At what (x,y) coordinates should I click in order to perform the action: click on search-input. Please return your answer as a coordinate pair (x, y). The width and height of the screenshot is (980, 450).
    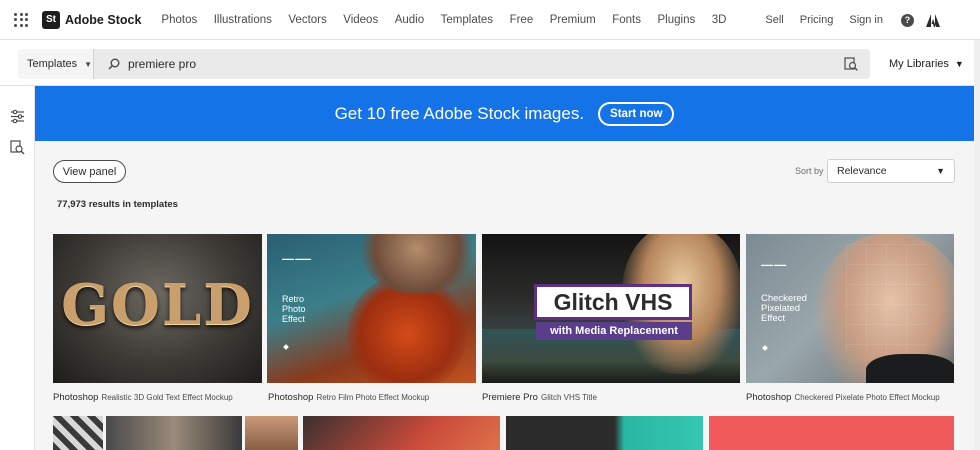
    Looking at the image, I should click on (468, 64).